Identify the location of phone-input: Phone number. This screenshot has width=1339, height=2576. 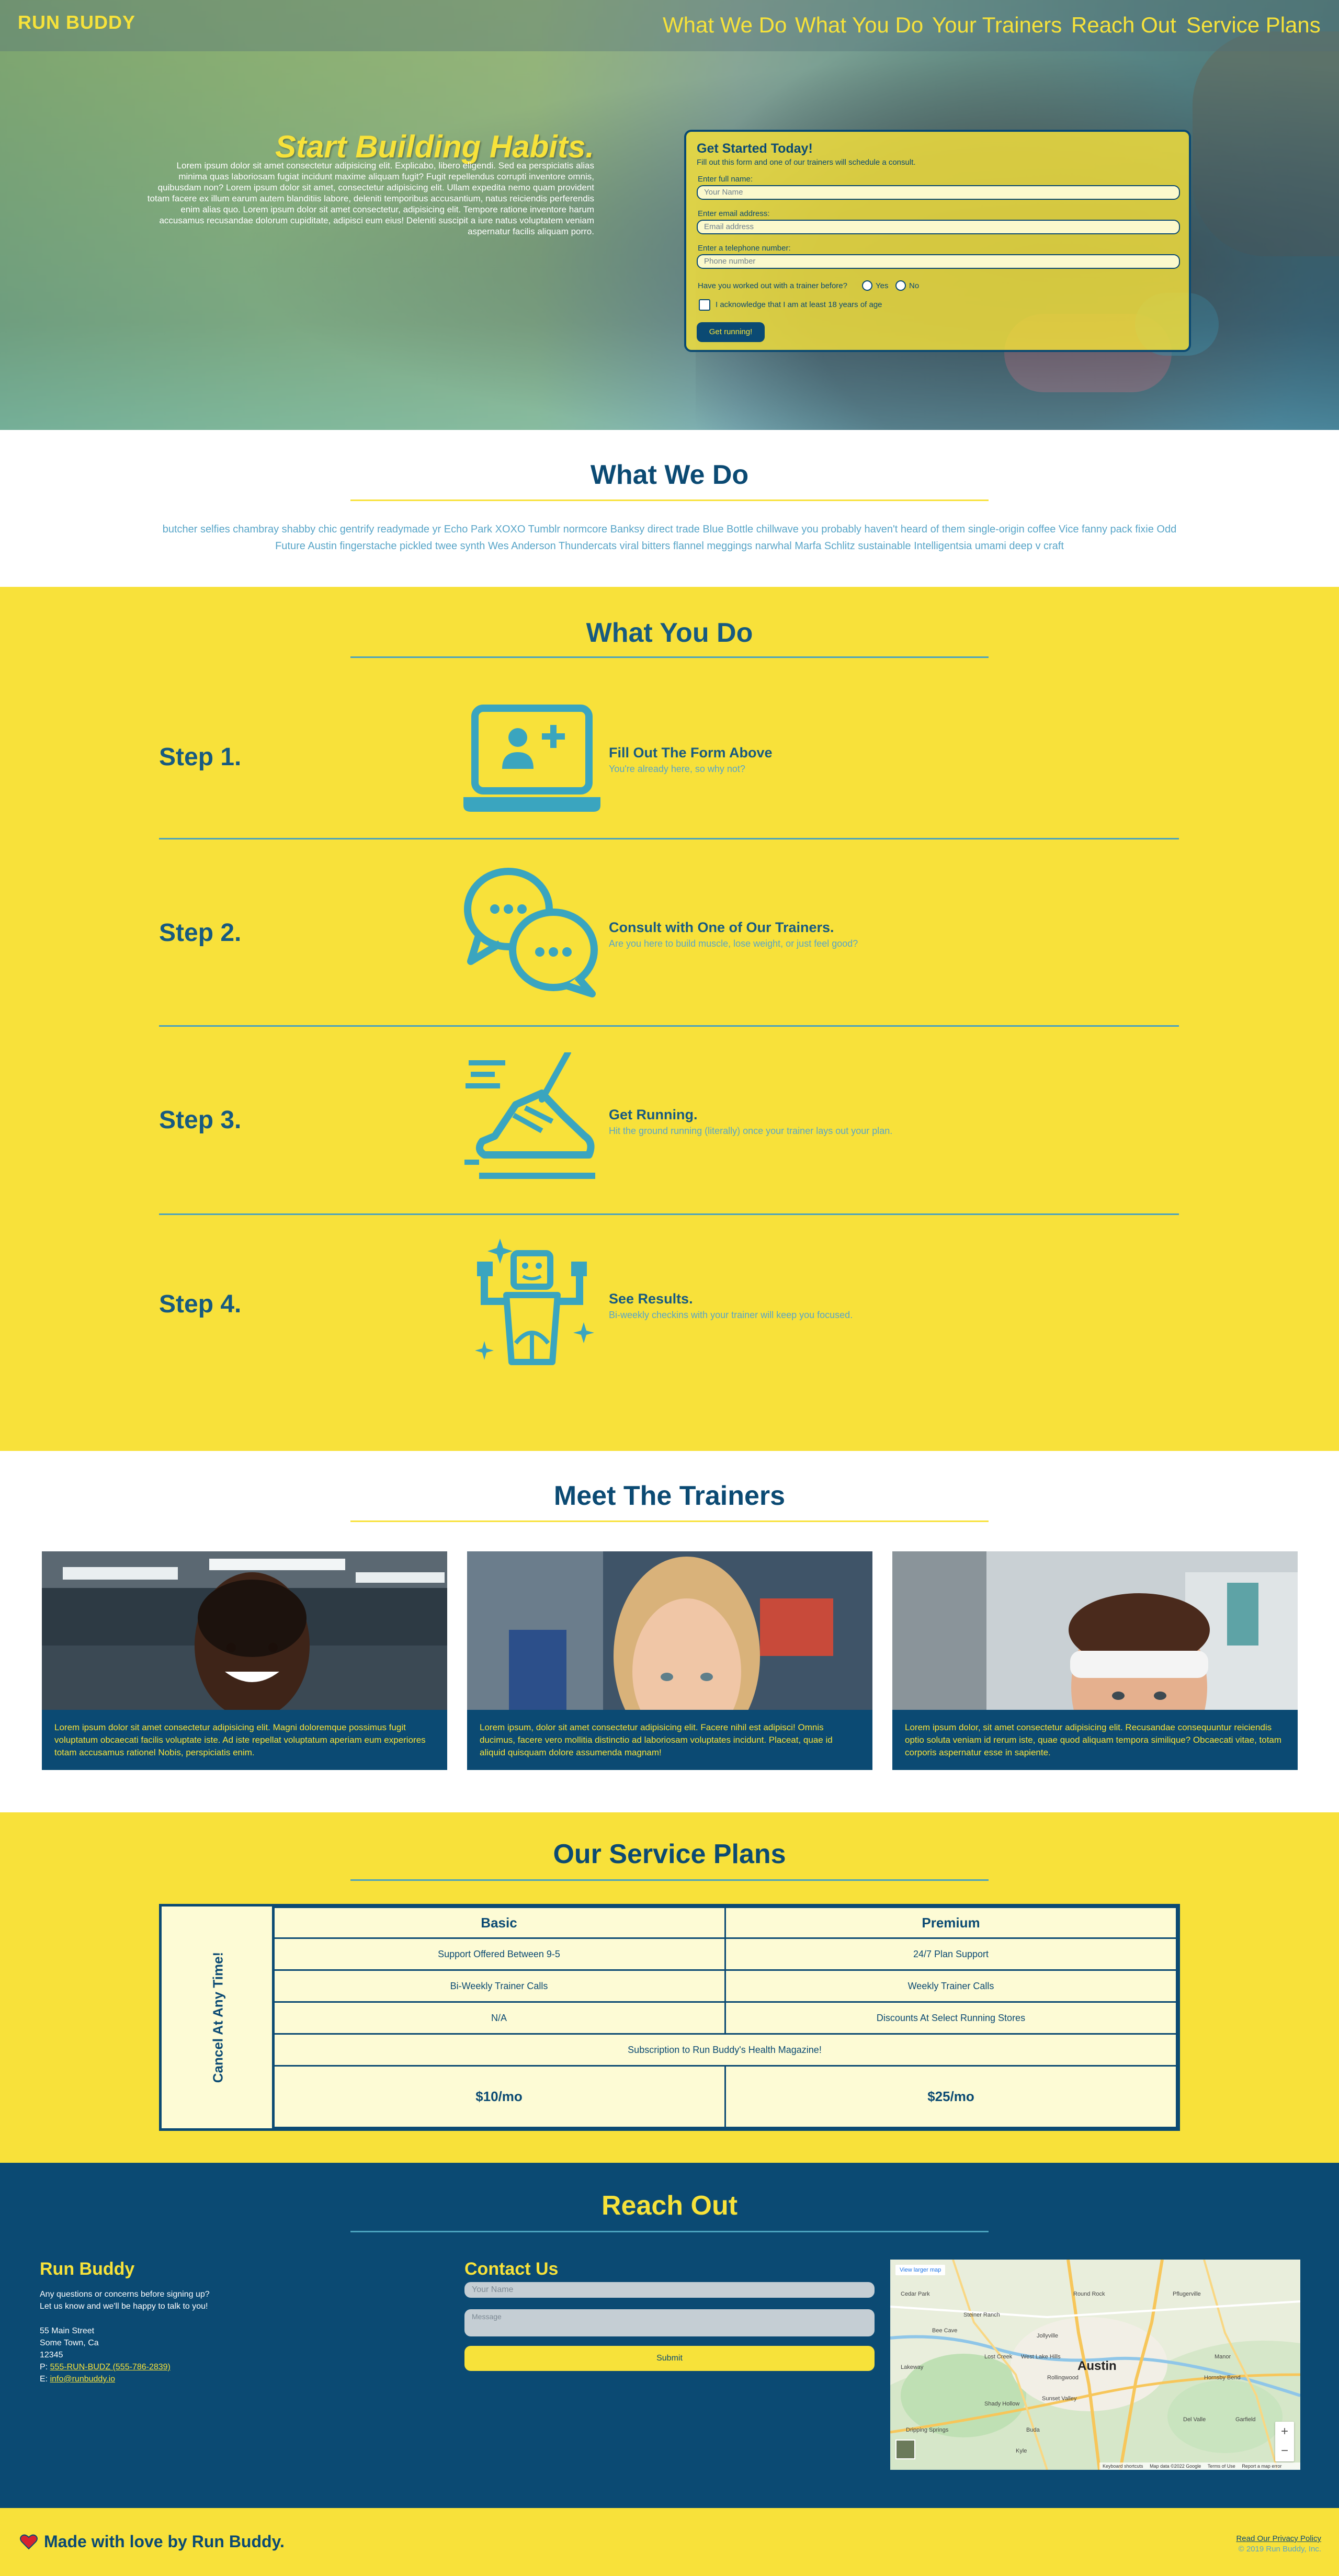
(939, 261).